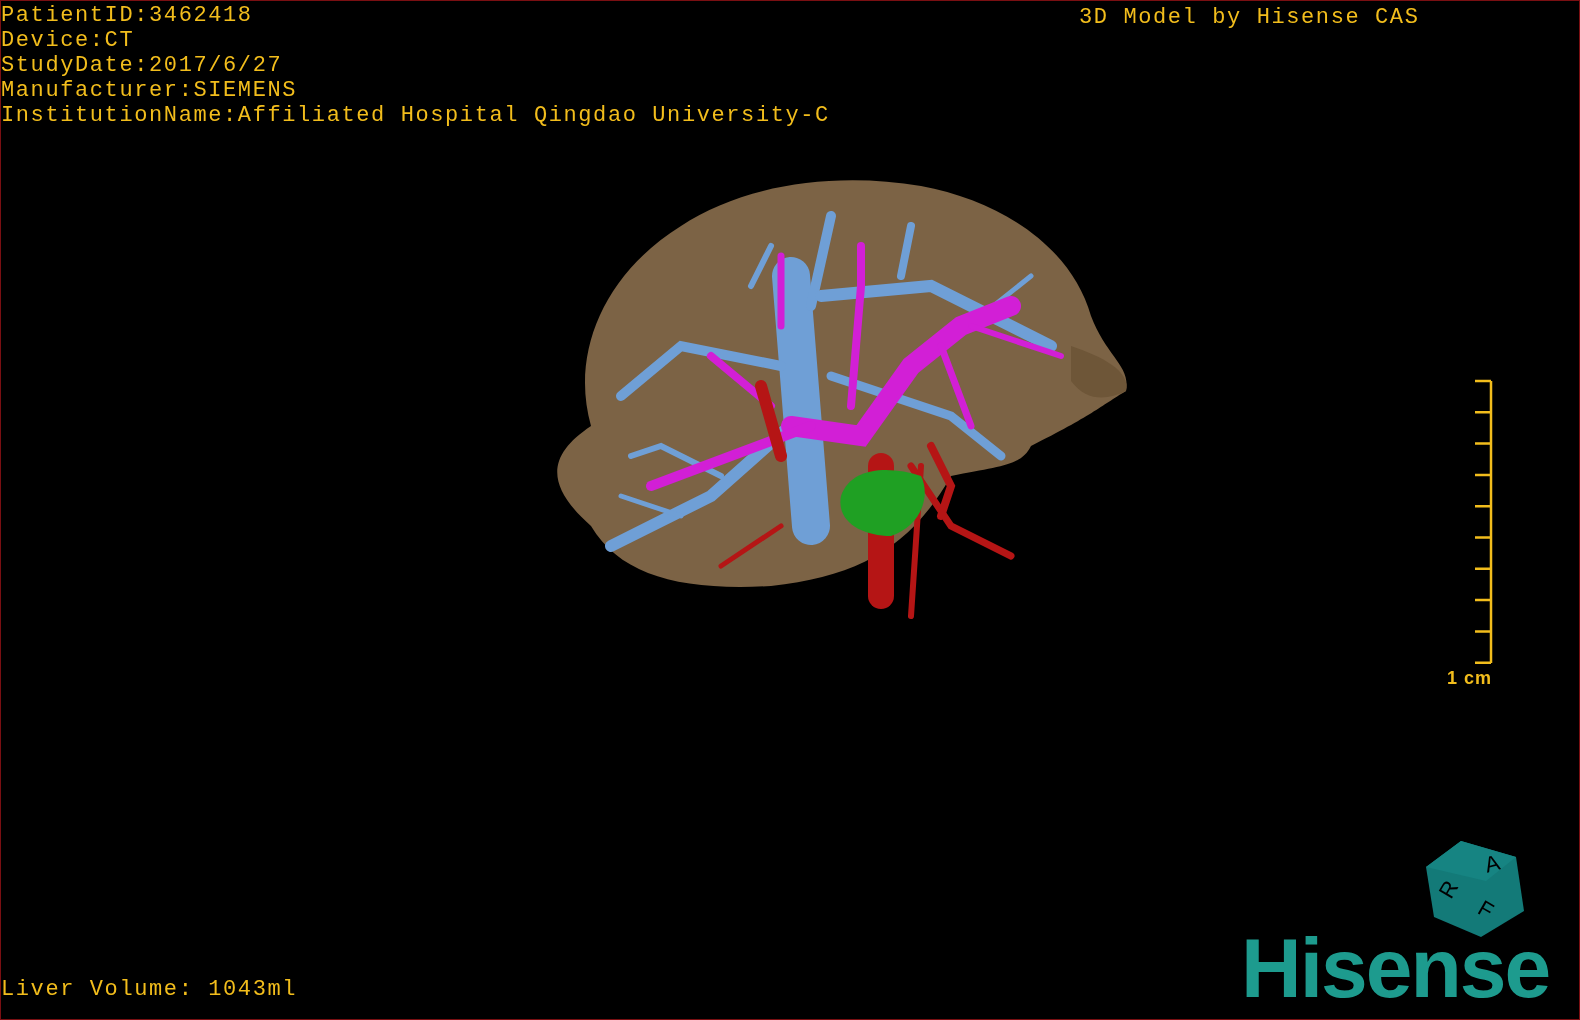  What do you see at coordinates (68, 40) in the screenshot?
I see `info-line: Device:CT` at bounding box center [68, 40].